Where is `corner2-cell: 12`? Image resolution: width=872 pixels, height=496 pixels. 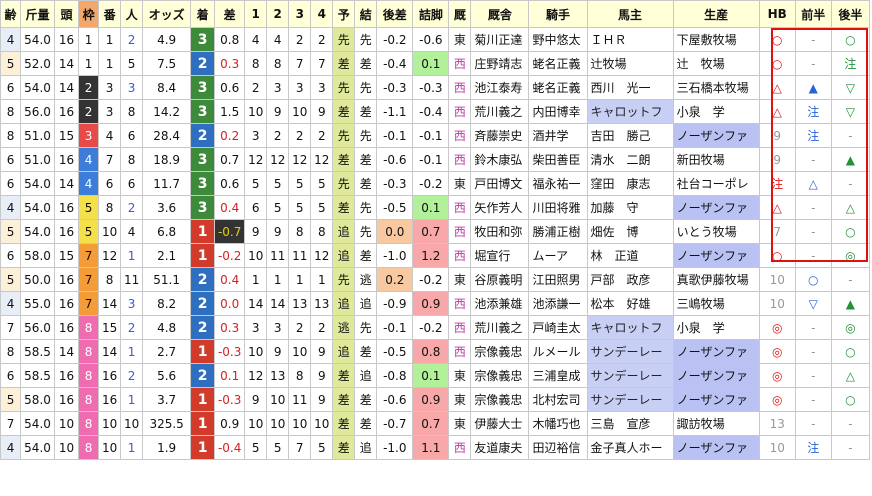
corner2-cell: 12 is located at coordinates (278, 159).